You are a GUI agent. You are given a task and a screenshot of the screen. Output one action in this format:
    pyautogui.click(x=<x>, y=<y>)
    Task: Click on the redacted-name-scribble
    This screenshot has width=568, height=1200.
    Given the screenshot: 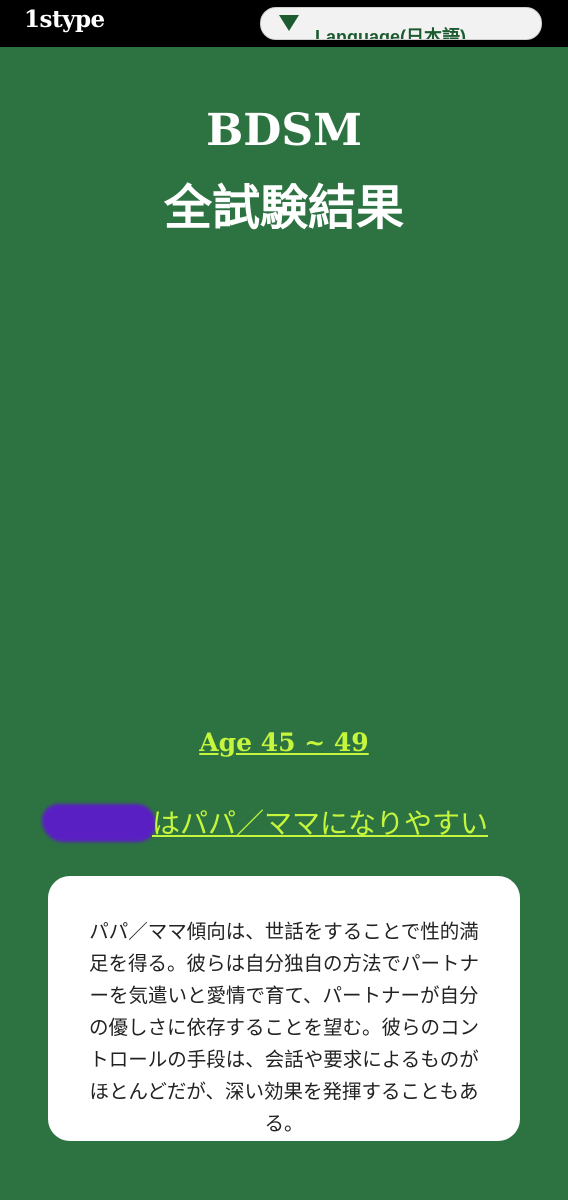 What is the action you would take?
    pyautogui.click(x=99, y=823)
    